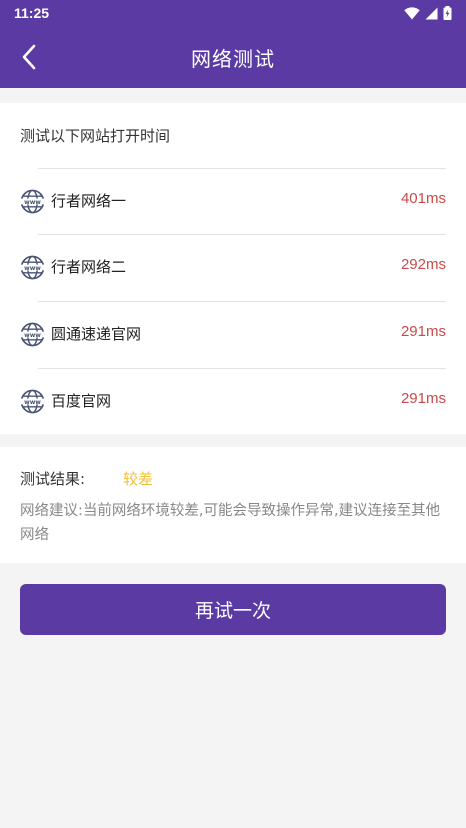  I want to click on latency-value: 401ms, so click(423, 198).